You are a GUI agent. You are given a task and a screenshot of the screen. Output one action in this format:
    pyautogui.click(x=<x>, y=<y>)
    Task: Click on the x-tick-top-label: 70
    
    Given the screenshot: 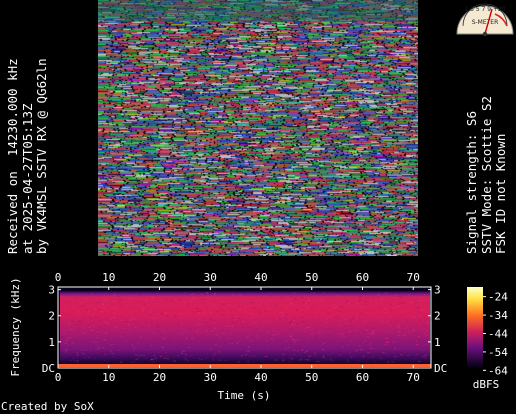 What is the action you would take?
    pyautogui.click(x=413, y=277)
    